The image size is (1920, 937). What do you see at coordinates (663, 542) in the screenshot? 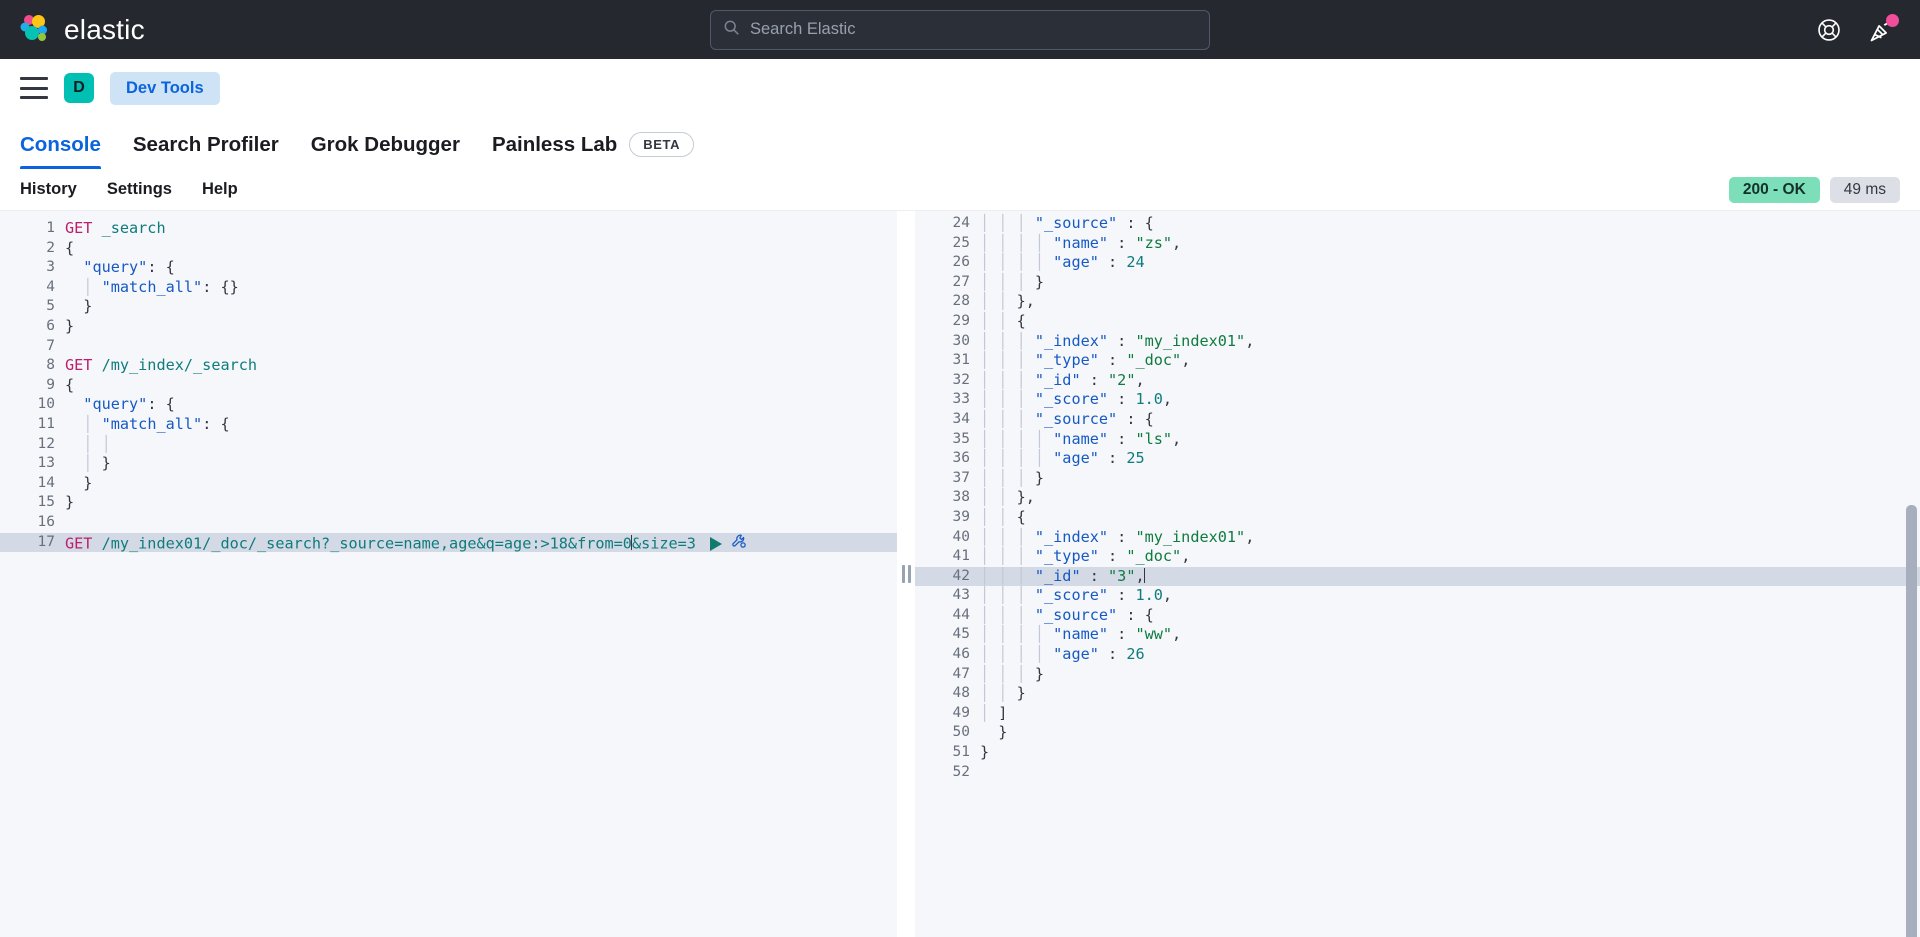
I see `token-url: &size=3` at bounding box center [663, 542].